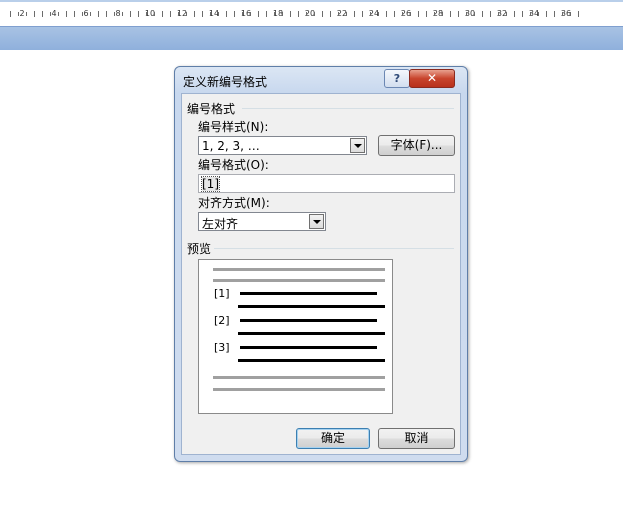  Describe the element at coordinates (262, 221) in the screenshot. I see `alignment-combo: 左对齐` at that location.